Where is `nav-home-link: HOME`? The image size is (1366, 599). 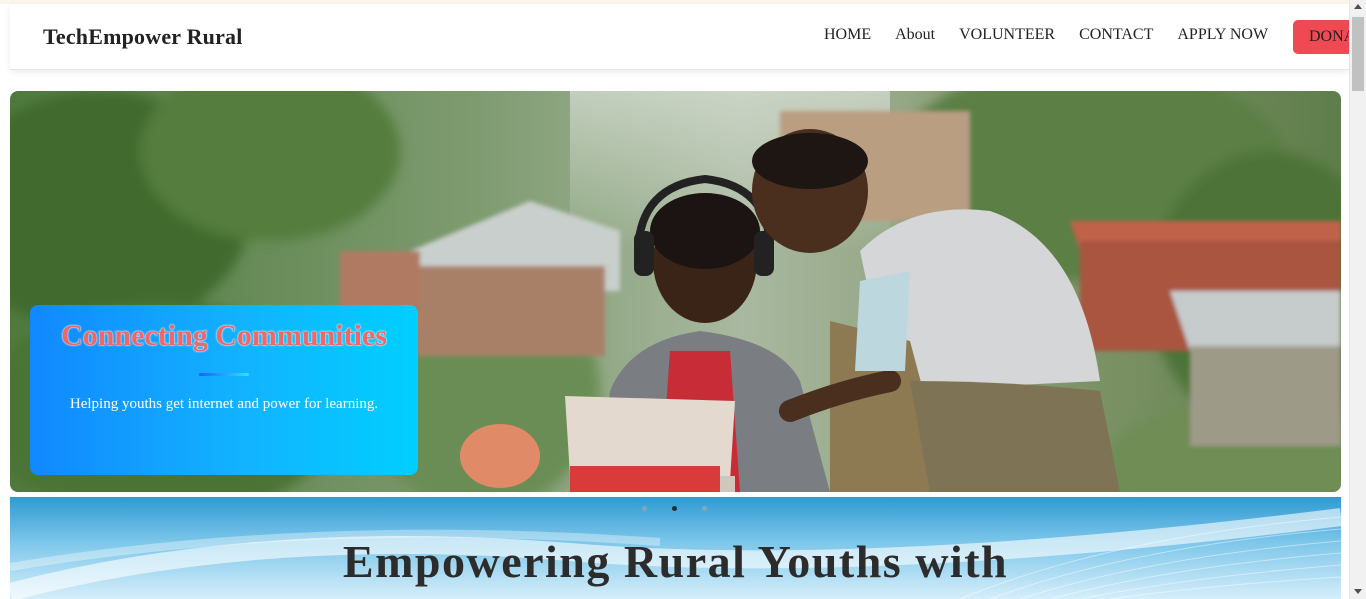
nav-home-link: HOME is located at coordinates (847, 35).